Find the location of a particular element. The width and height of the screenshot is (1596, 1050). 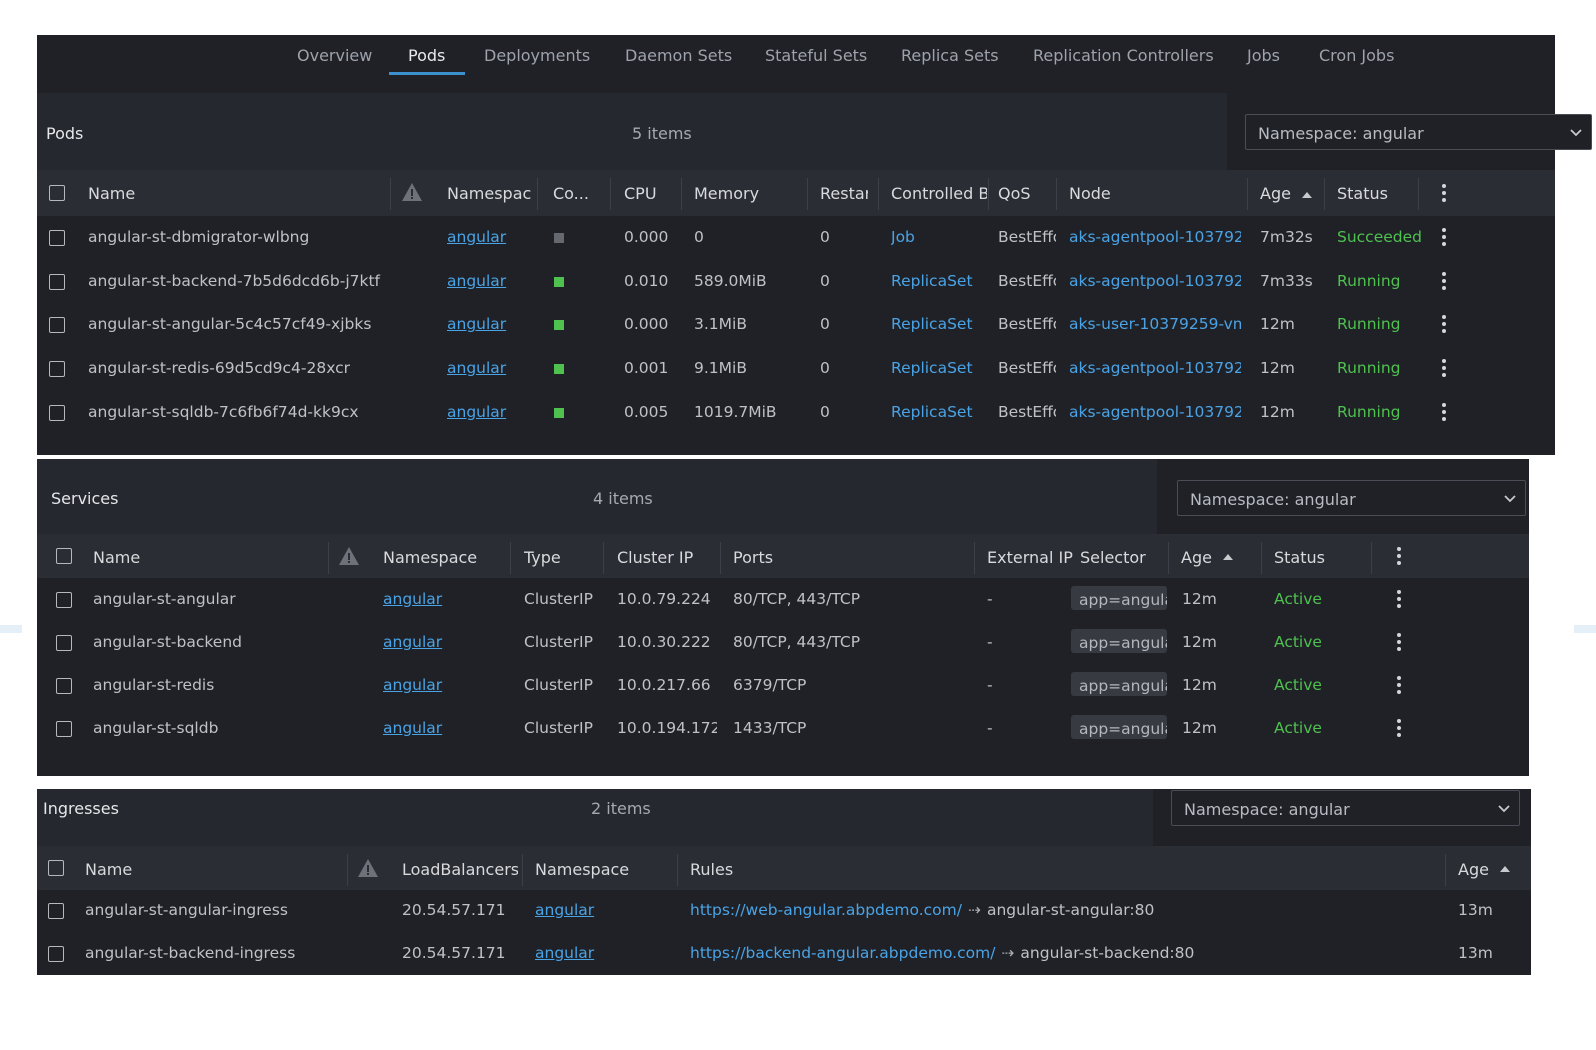

col-controlled-by: Controlled By is located at coordinates (939, 193).